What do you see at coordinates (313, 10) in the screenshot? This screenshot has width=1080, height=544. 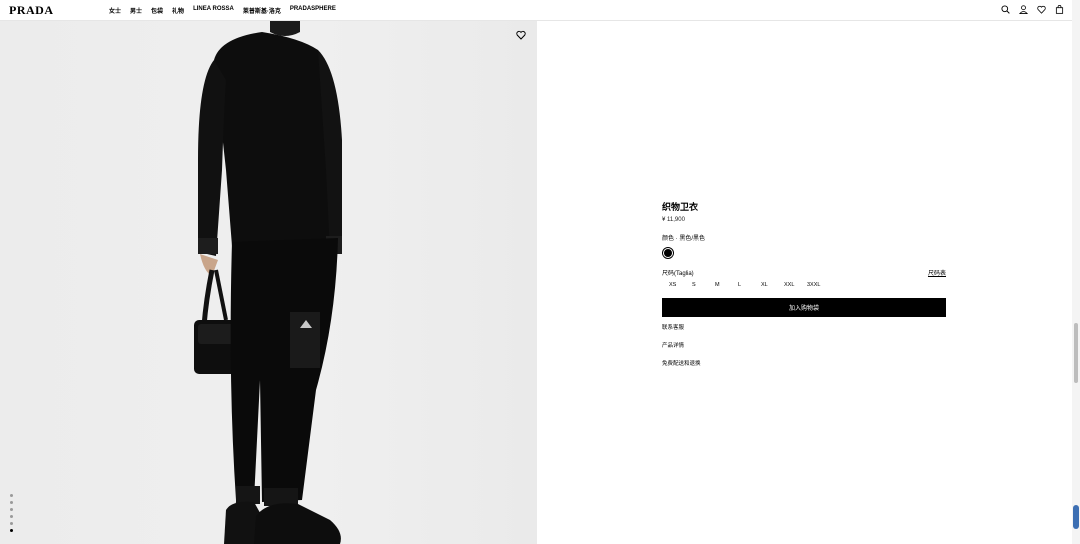 I see `nav-item-pradasphere: PRADASPHERE` at bounding box center [313, 10].